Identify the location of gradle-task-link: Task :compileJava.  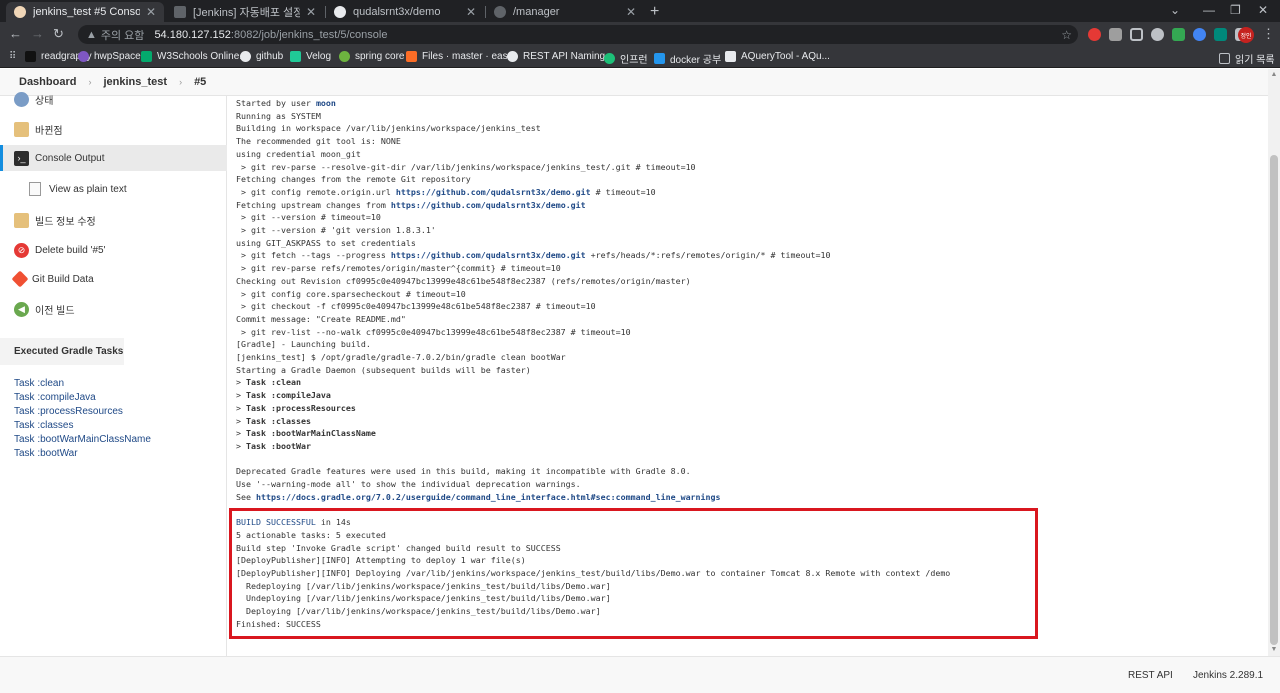
(82, 398).